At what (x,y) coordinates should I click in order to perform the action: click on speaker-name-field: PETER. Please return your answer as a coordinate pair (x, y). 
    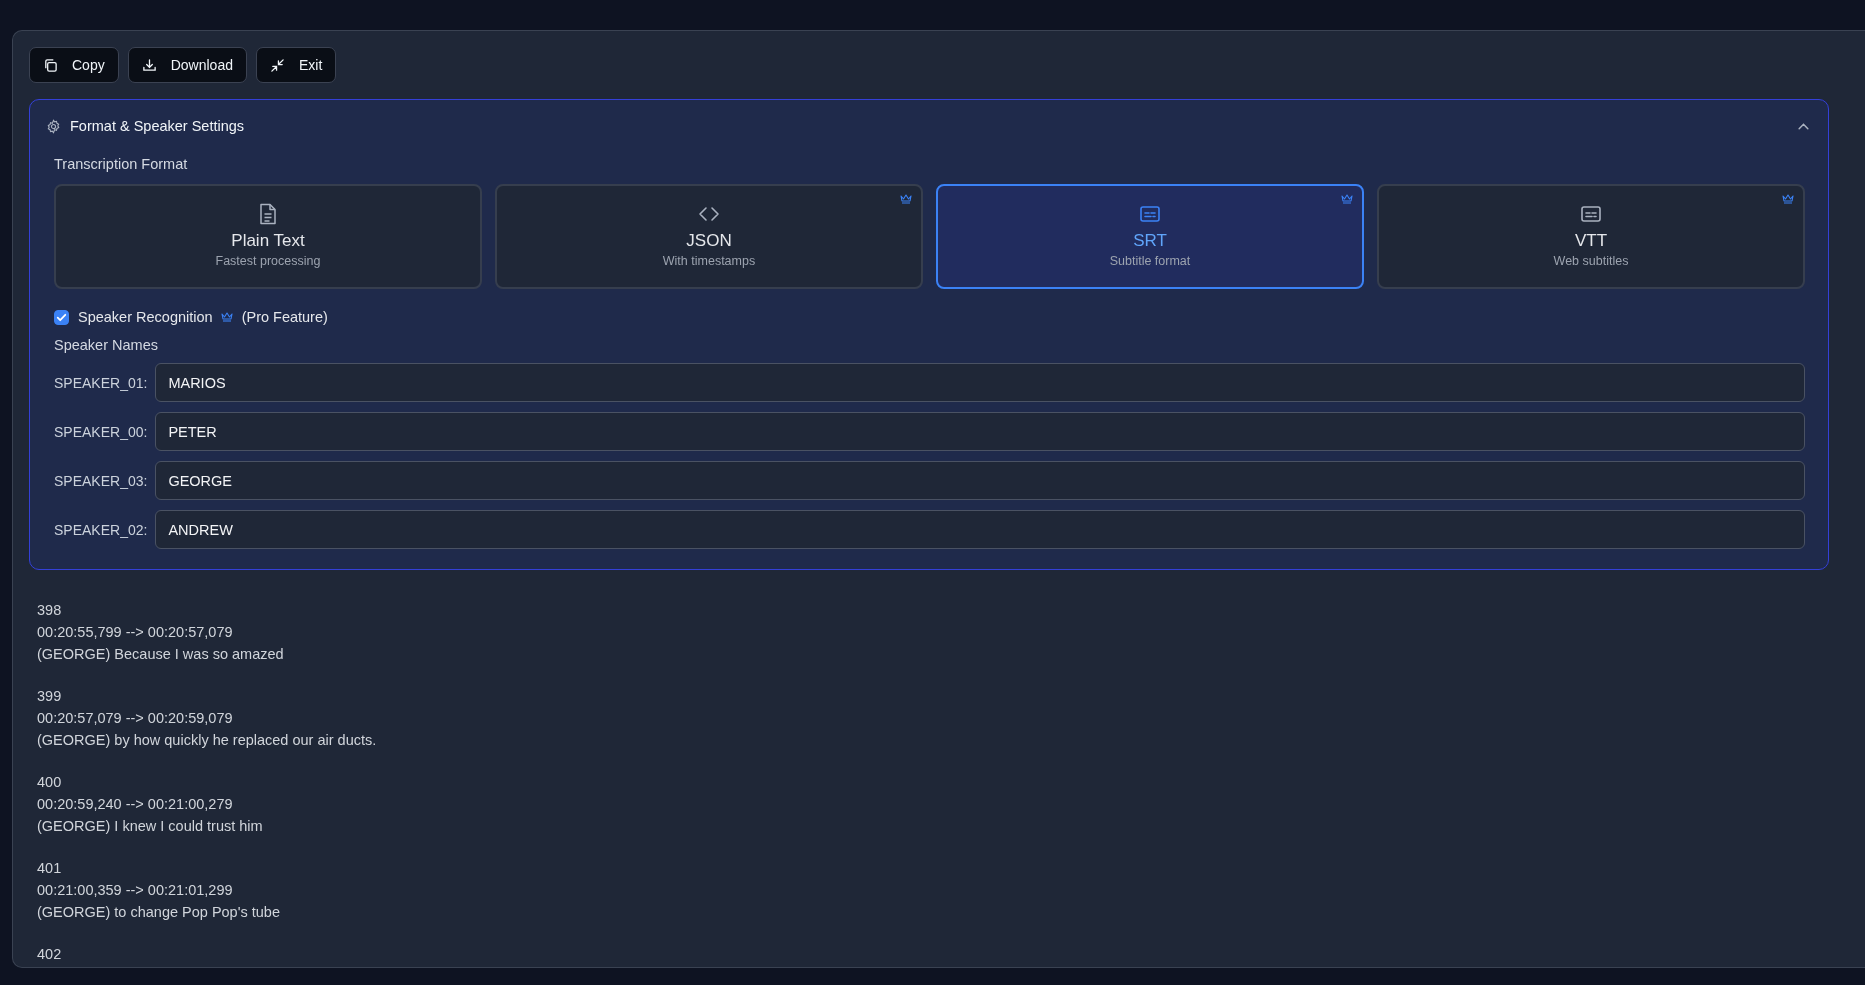
    Looking at the image, I should click on (980, 431).